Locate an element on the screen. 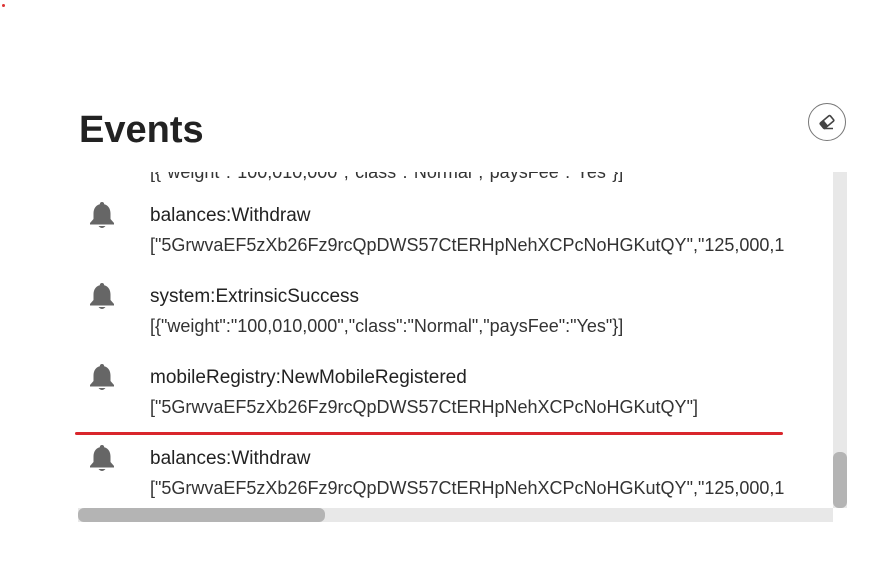  clear-events-button is located at coordinates (827, 122).